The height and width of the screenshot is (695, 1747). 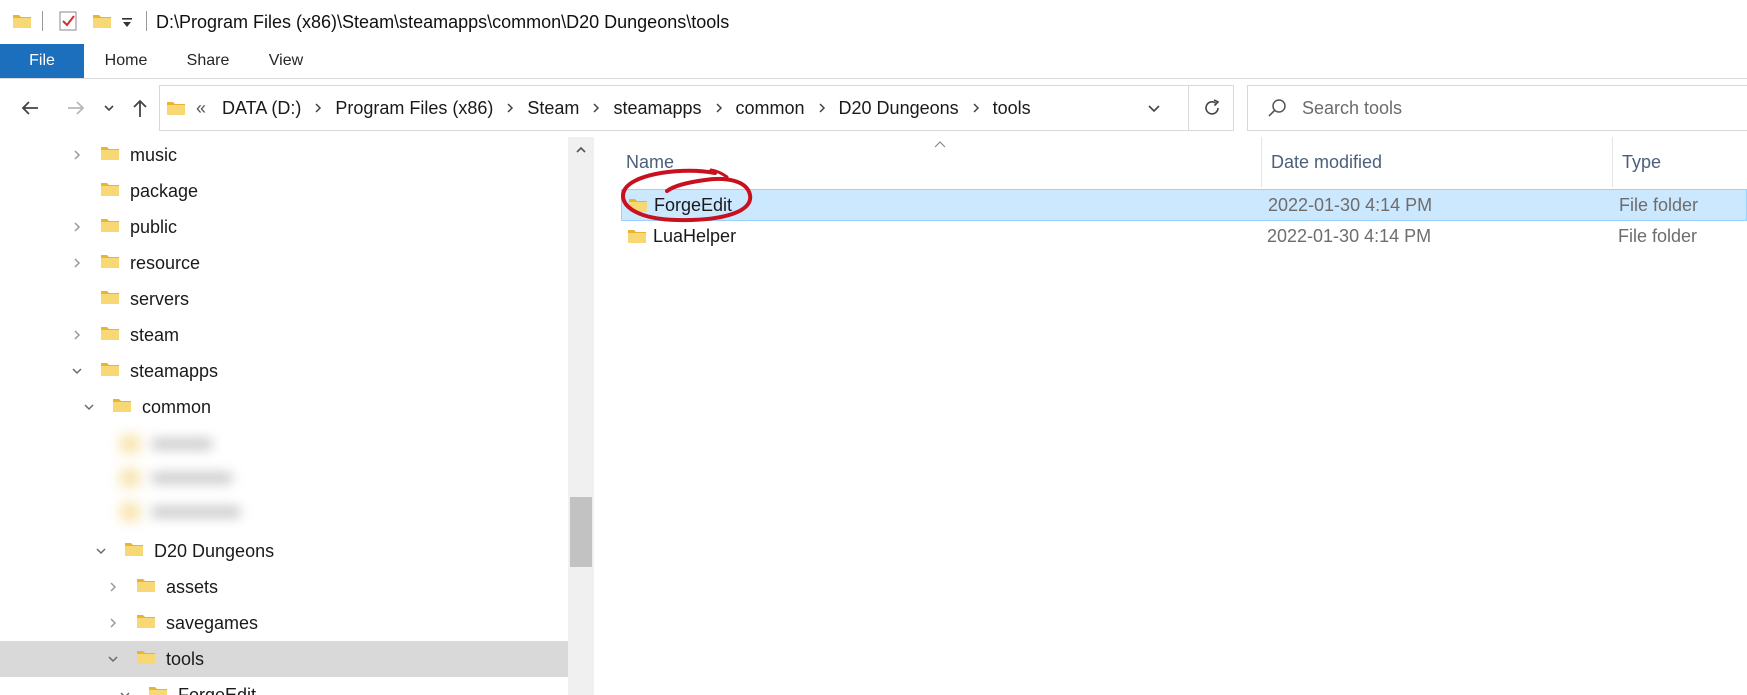 I want to click on breadcrumb-common: common, so click(x=770, y=108).